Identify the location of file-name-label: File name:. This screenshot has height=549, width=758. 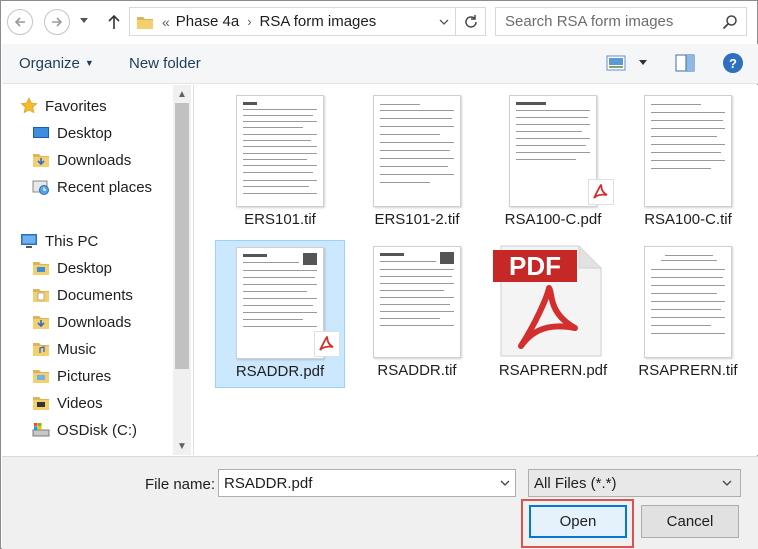
(180, 484).